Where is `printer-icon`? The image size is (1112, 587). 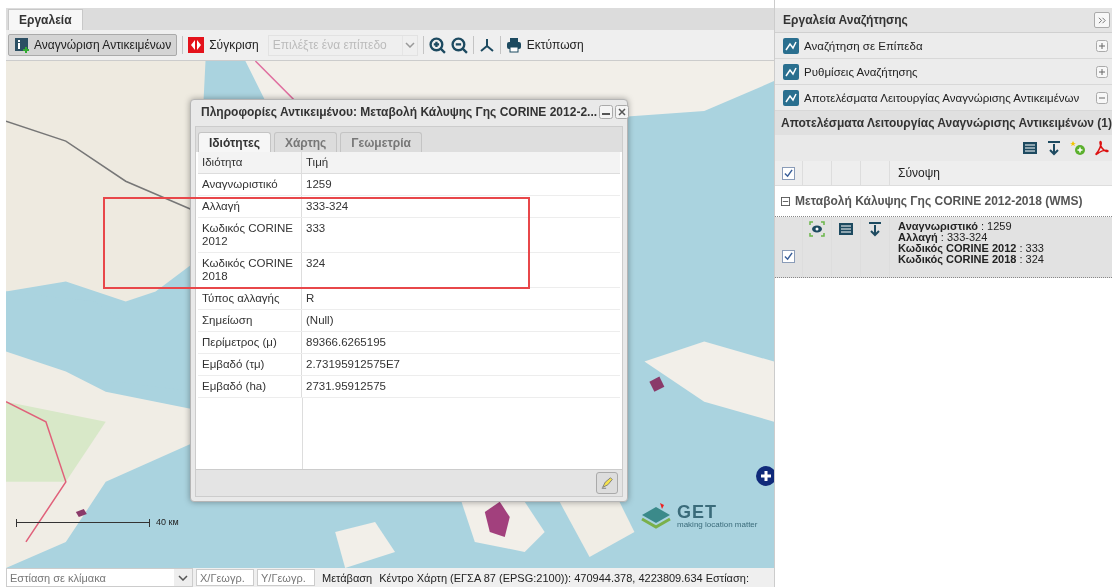
printer-icon is located at coordinates (513, 45).